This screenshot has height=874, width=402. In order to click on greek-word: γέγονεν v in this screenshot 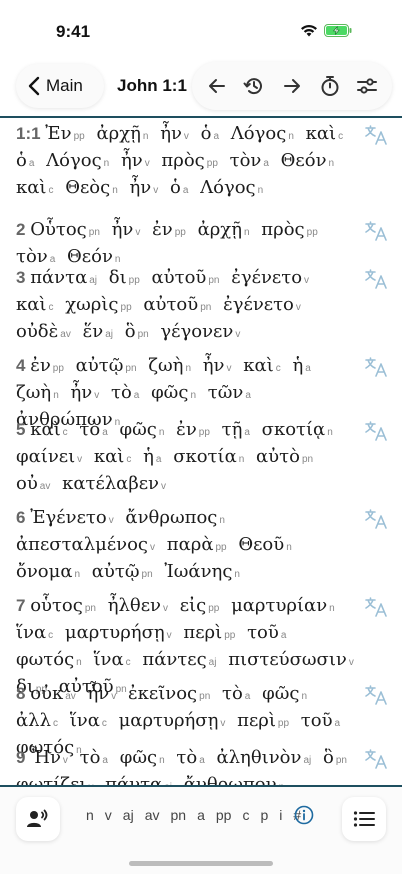, I will do `click(203, 331)`.